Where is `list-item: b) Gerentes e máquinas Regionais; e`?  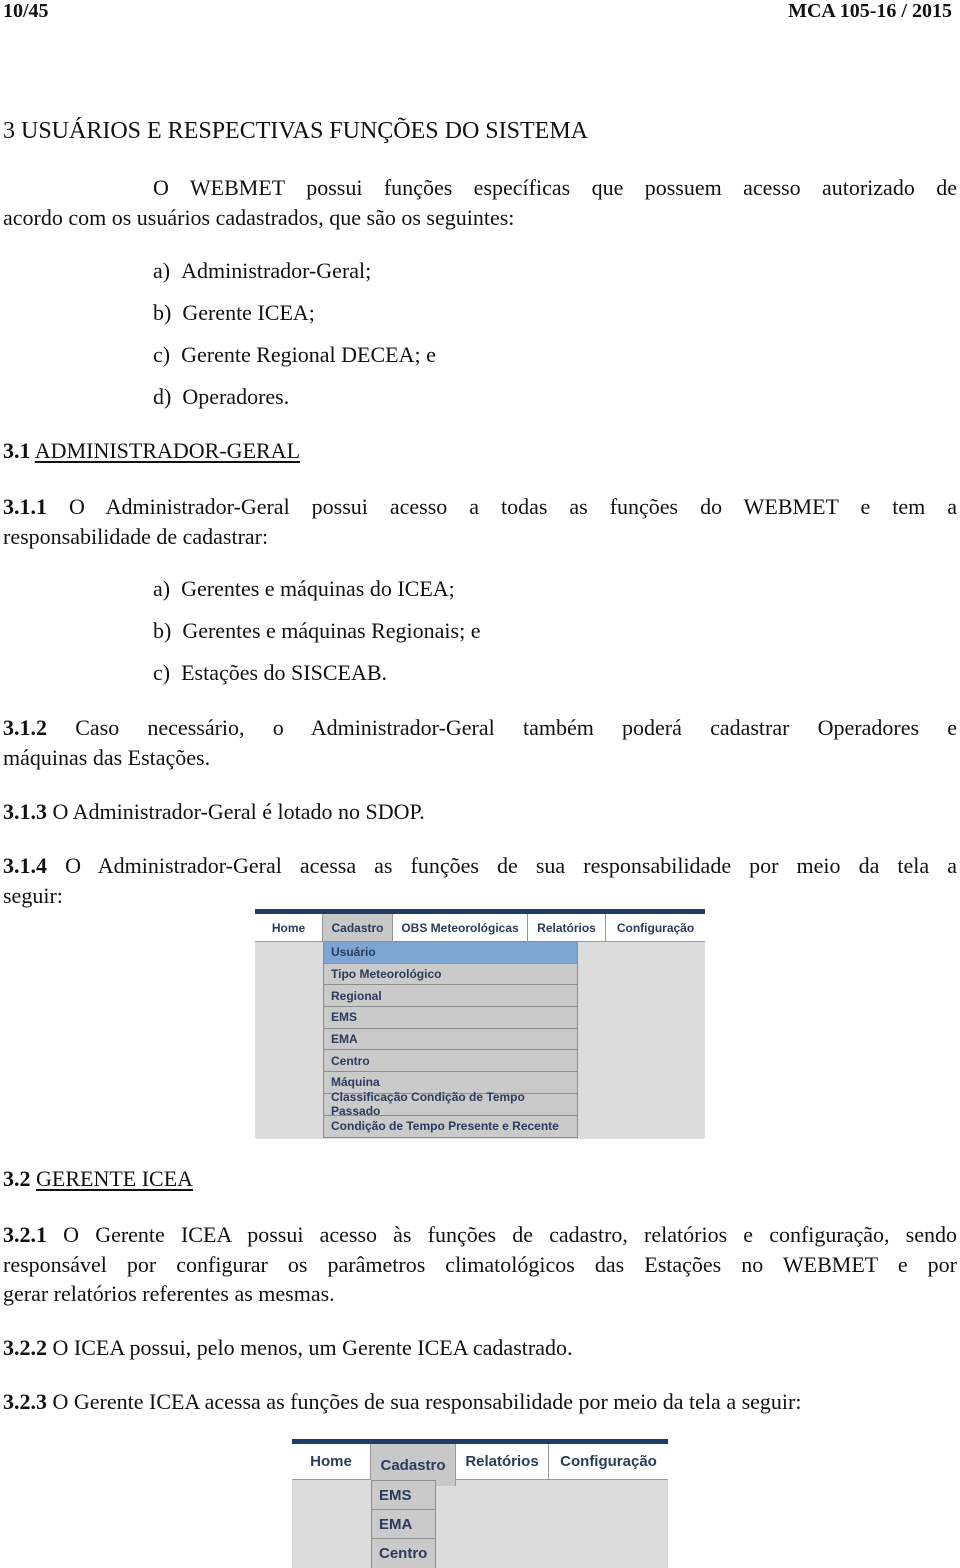 list-item: b) Gerentes e máquinas Regionais; e is located at coordinates (316, 631).